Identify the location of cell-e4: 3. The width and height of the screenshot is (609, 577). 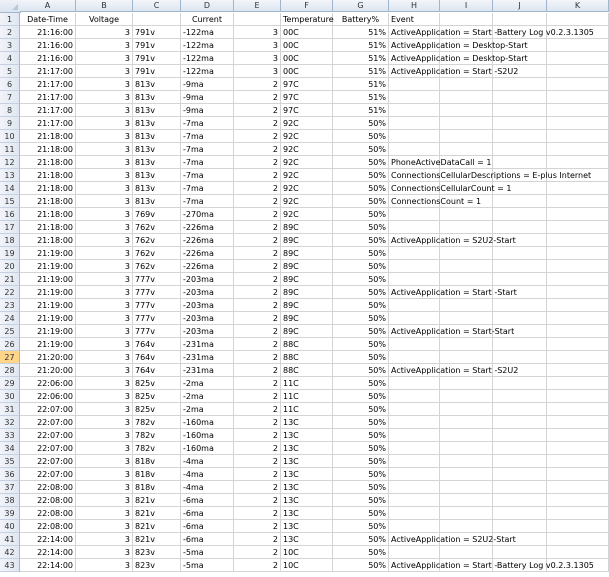
(257, 58).